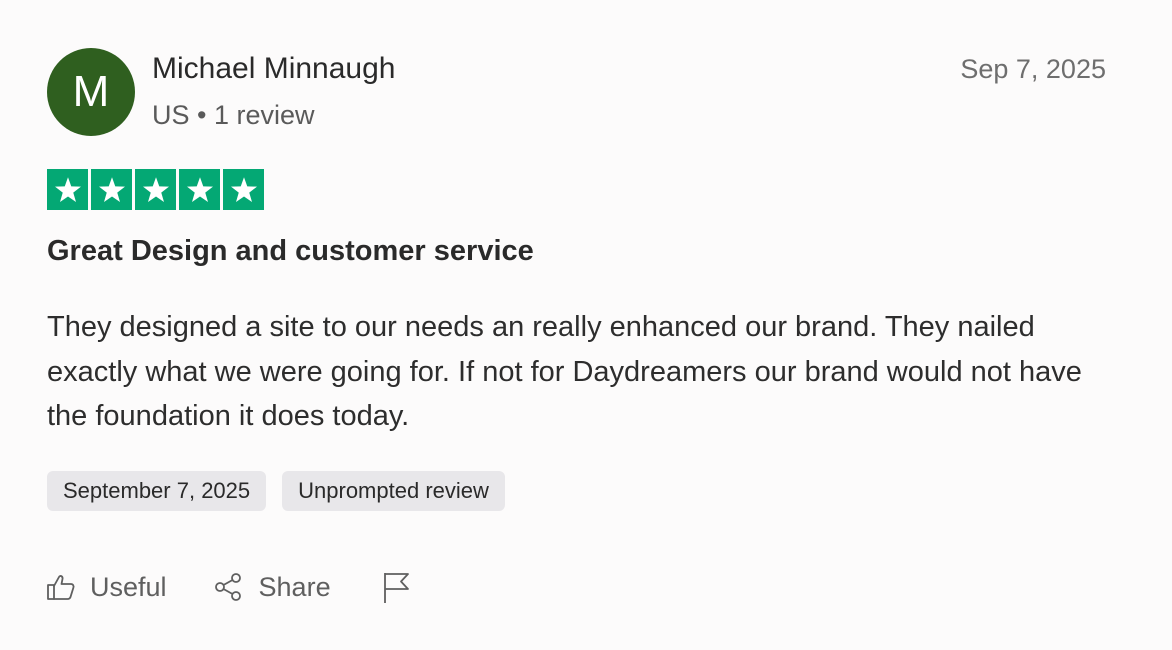 The image size is (1172, 650). What do you see at coordinates (276, 491) in the screenshot?
I see `review-tags: September 7, 2025 Unprompted review` at bounding box center [276, 491].